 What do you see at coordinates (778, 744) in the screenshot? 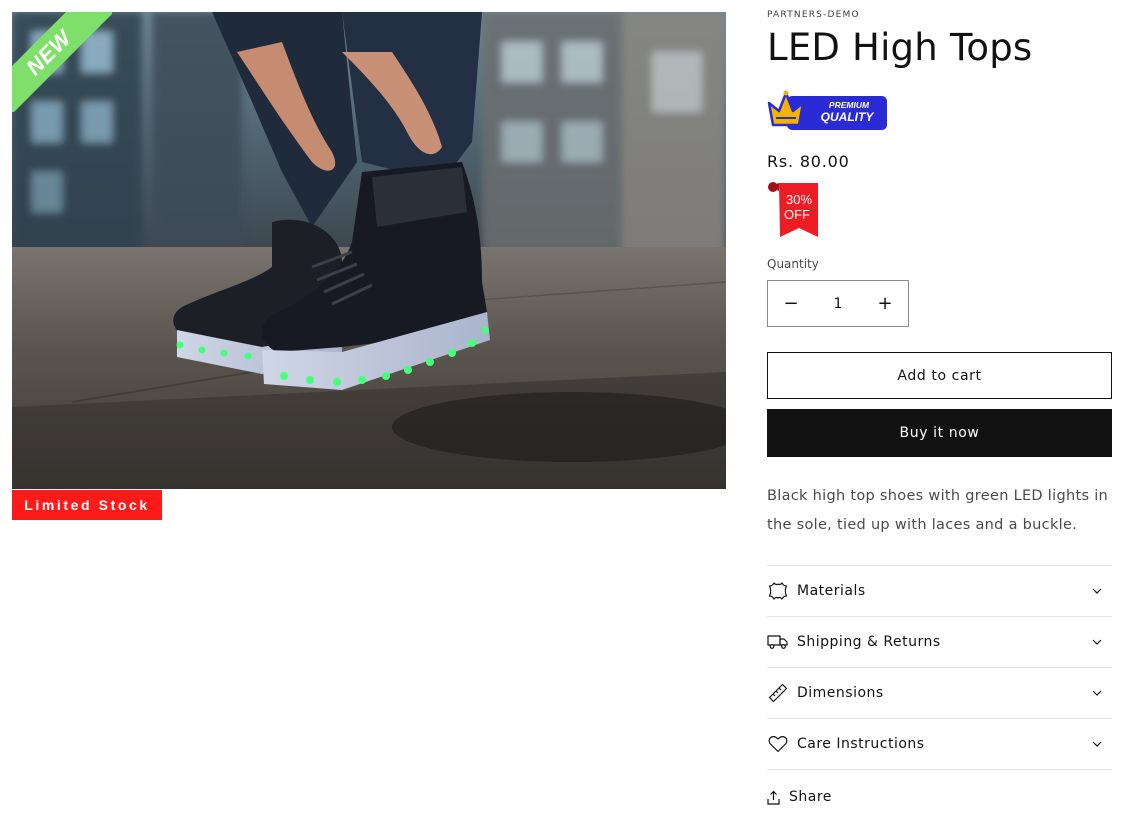
I see `heart-icon` at bounding box center [778, 744].